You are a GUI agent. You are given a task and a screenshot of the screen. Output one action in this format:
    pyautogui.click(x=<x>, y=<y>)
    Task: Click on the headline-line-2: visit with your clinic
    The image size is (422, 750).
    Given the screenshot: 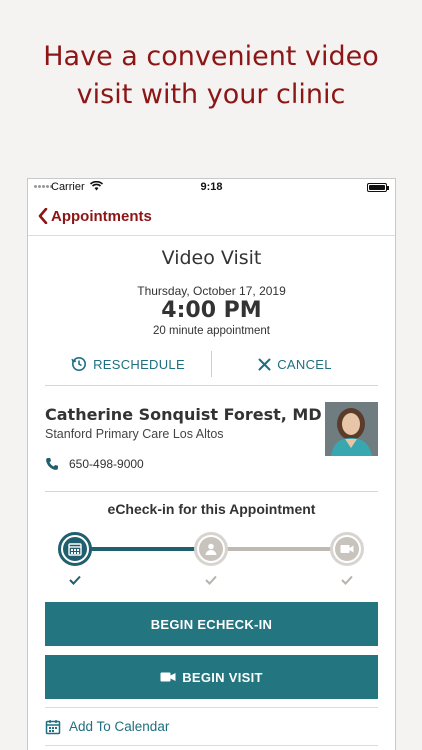 What is the action you would take?
    pyautogui.click(x=211, y=94)
    